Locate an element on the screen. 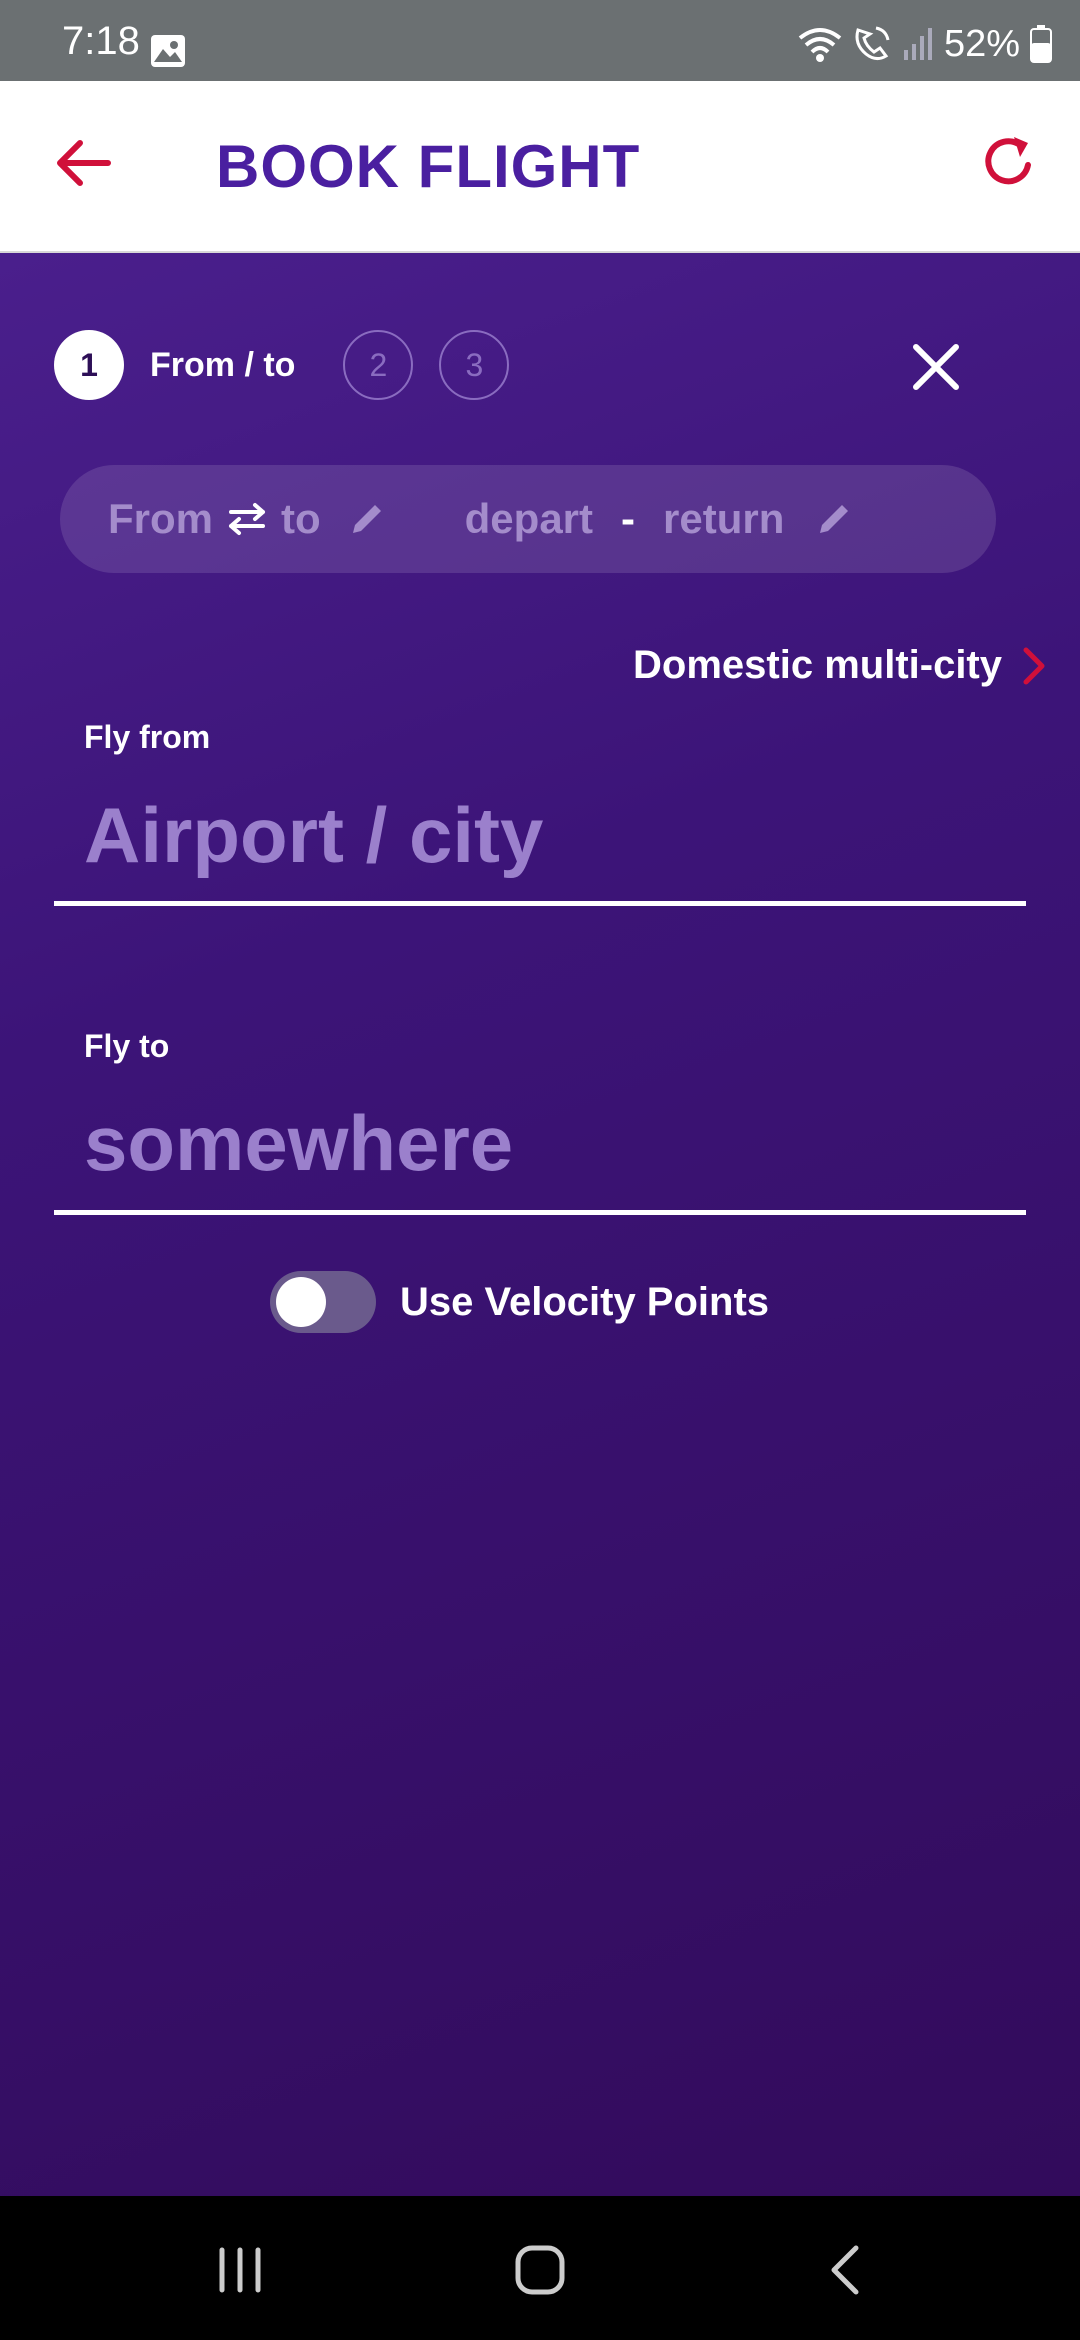 This screenshot has width=1080, height=2340. system-nav-bar is located at coordinates (540, 2268).